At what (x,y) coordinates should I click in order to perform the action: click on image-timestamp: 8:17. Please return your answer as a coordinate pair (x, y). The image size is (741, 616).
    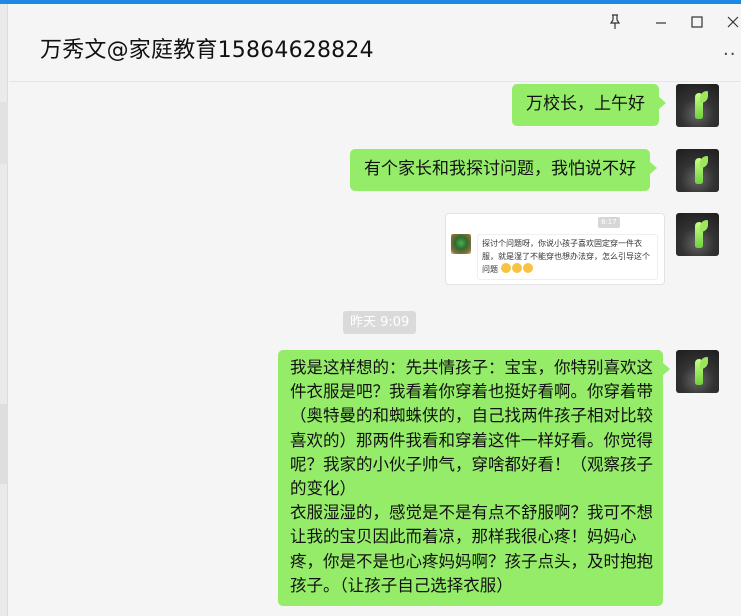
    Looking at the image, I should click on (609, 222).